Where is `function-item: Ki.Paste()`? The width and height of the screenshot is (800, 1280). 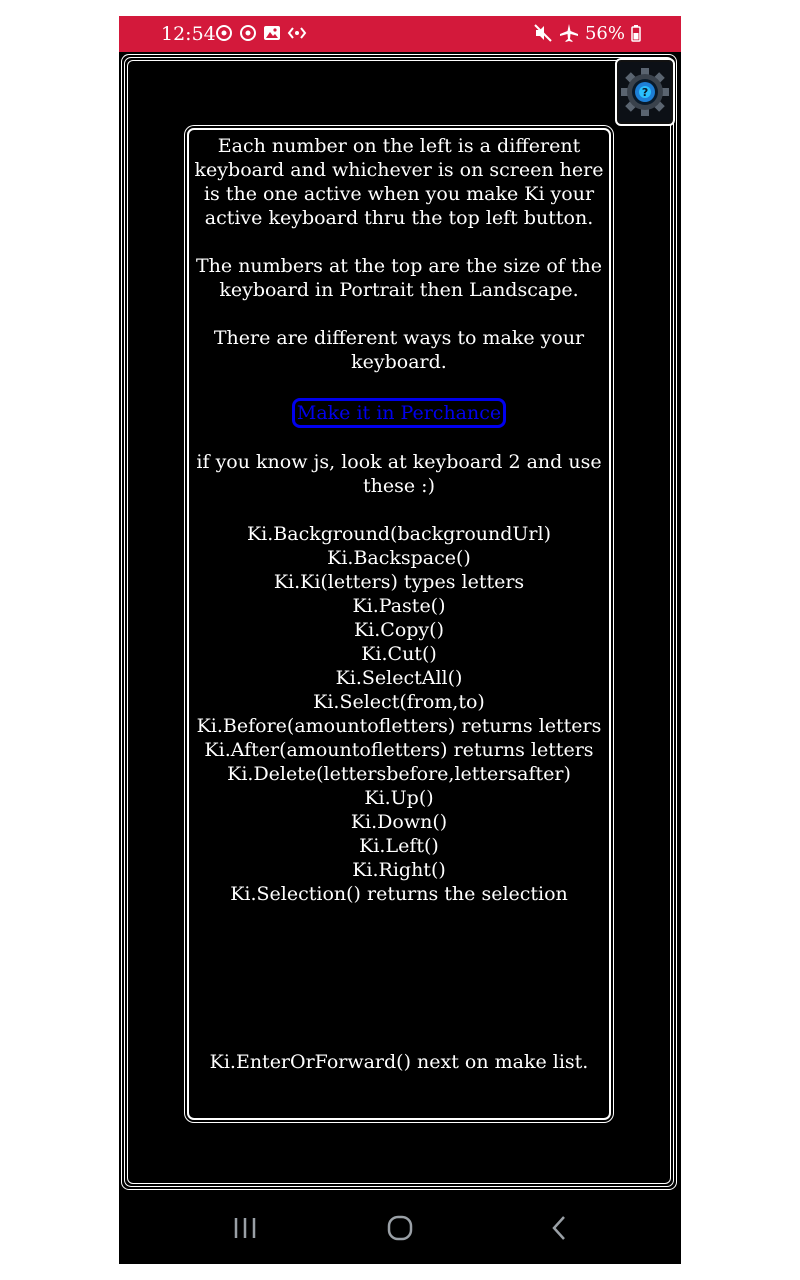 function-item: Ki.Paste() is located at coordinates (399, 606).